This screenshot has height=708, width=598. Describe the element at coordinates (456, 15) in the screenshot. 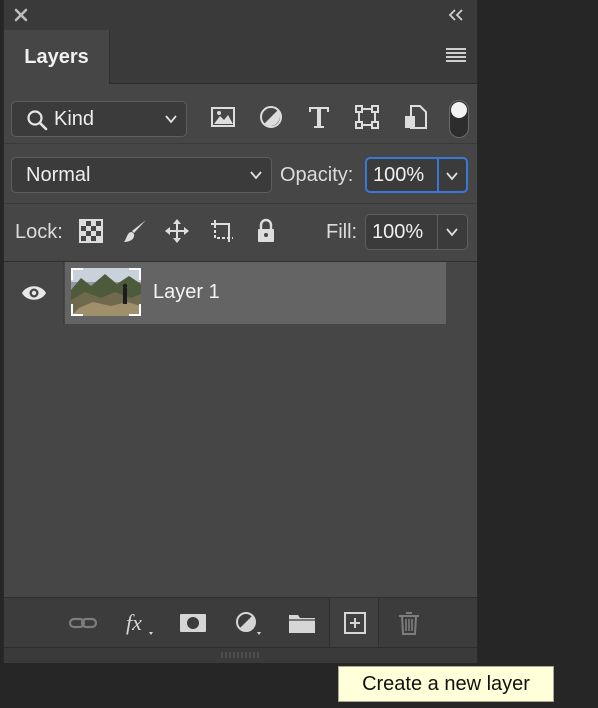

I see `collapse-panel-icon` at that location.